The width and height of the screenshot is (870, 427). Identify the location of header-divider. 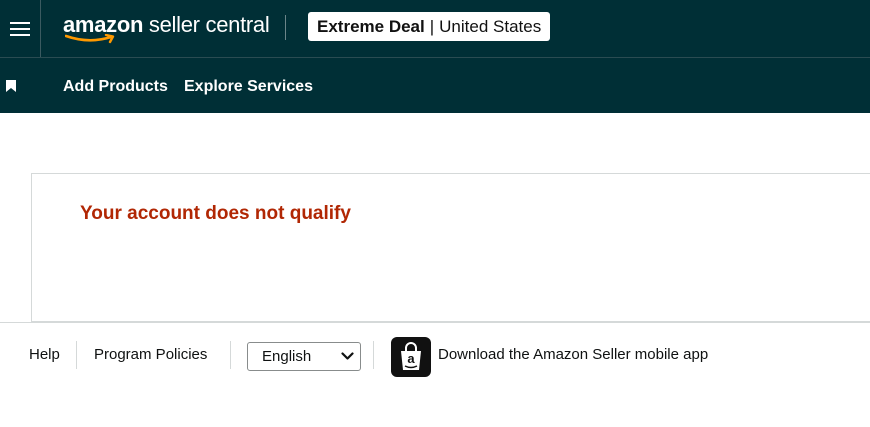
(285, 27).